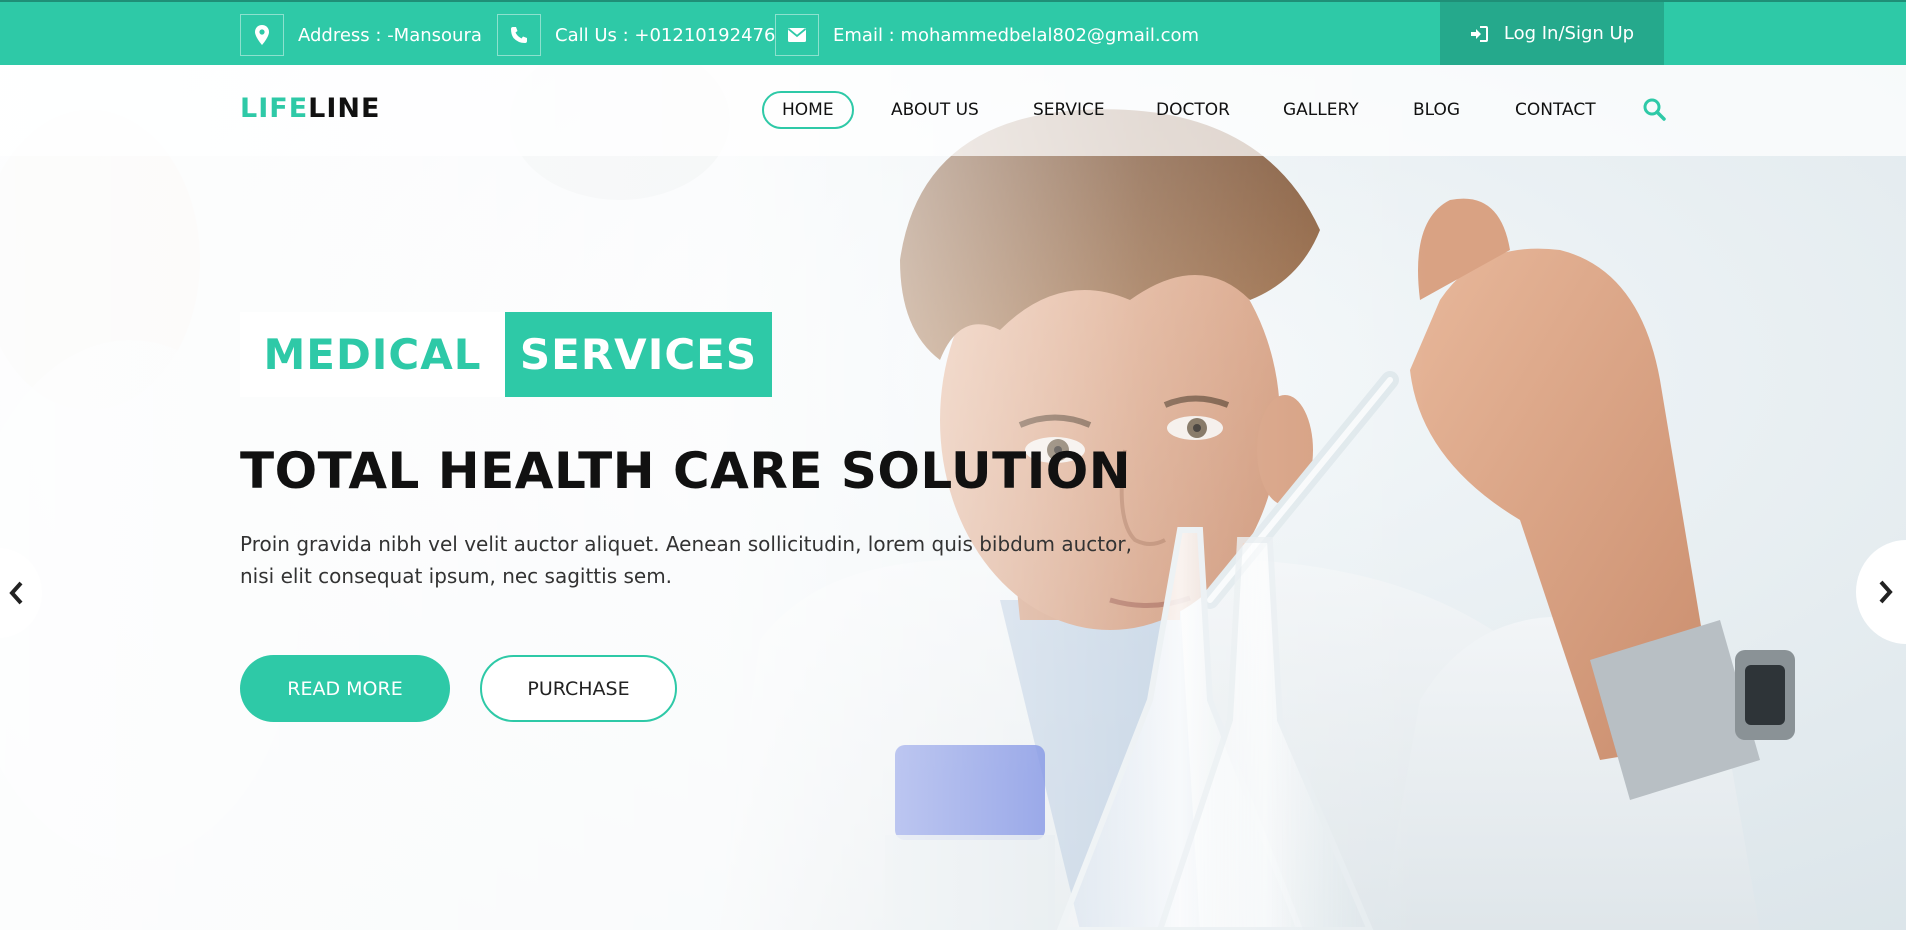 Image resolution: width=1906 pixels, height=930 pixels. What do you see at coordinates (808, 110) in the screenshot?
I see `nav-item-home: HOME` at bounding box center [808, 110].